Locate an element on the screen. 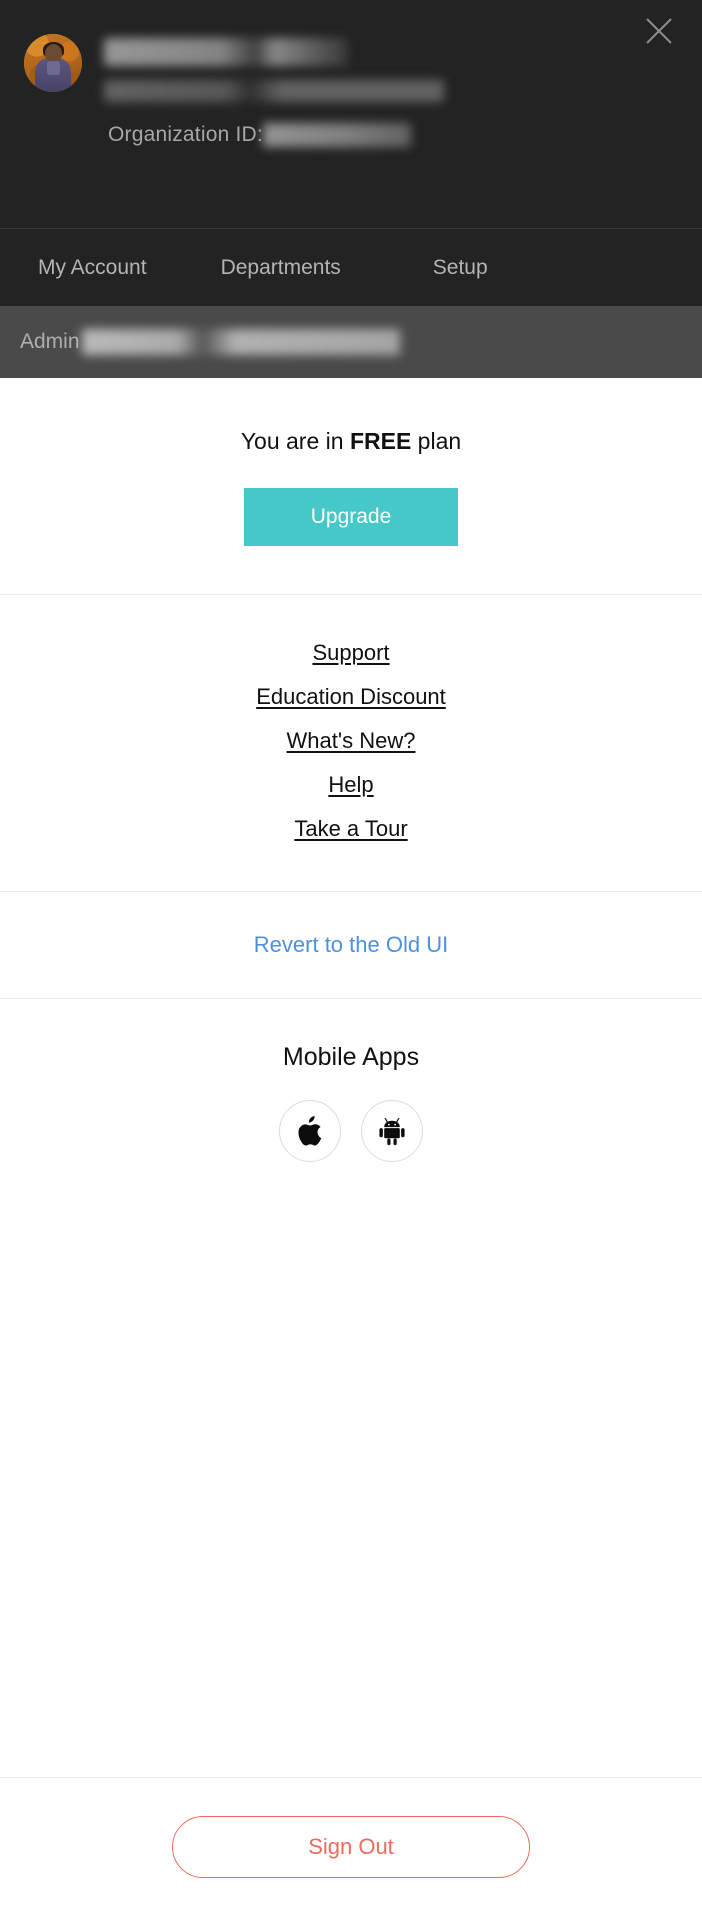 The width and height of the screenshot is (702, 1922). revert-to-old-ui-link: Revert to the Old UI is located at coordinates (351, 944).